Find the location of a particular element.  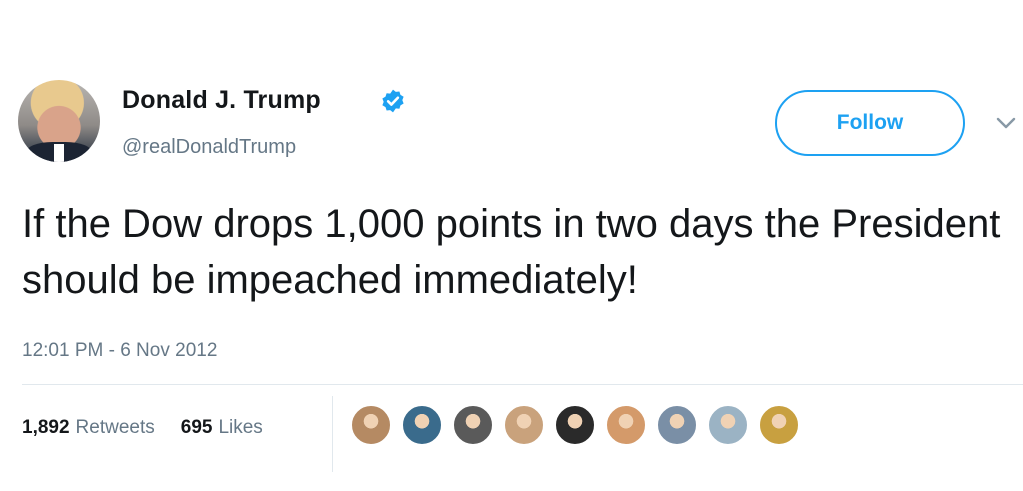

display-name: Donald J. Trump is located at coordinates (221, 100).